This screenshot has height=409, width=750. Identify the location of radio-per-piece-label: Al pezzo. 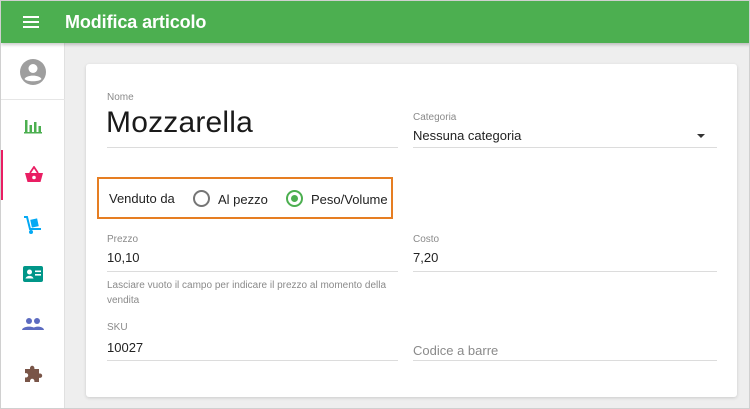
(243, 199).